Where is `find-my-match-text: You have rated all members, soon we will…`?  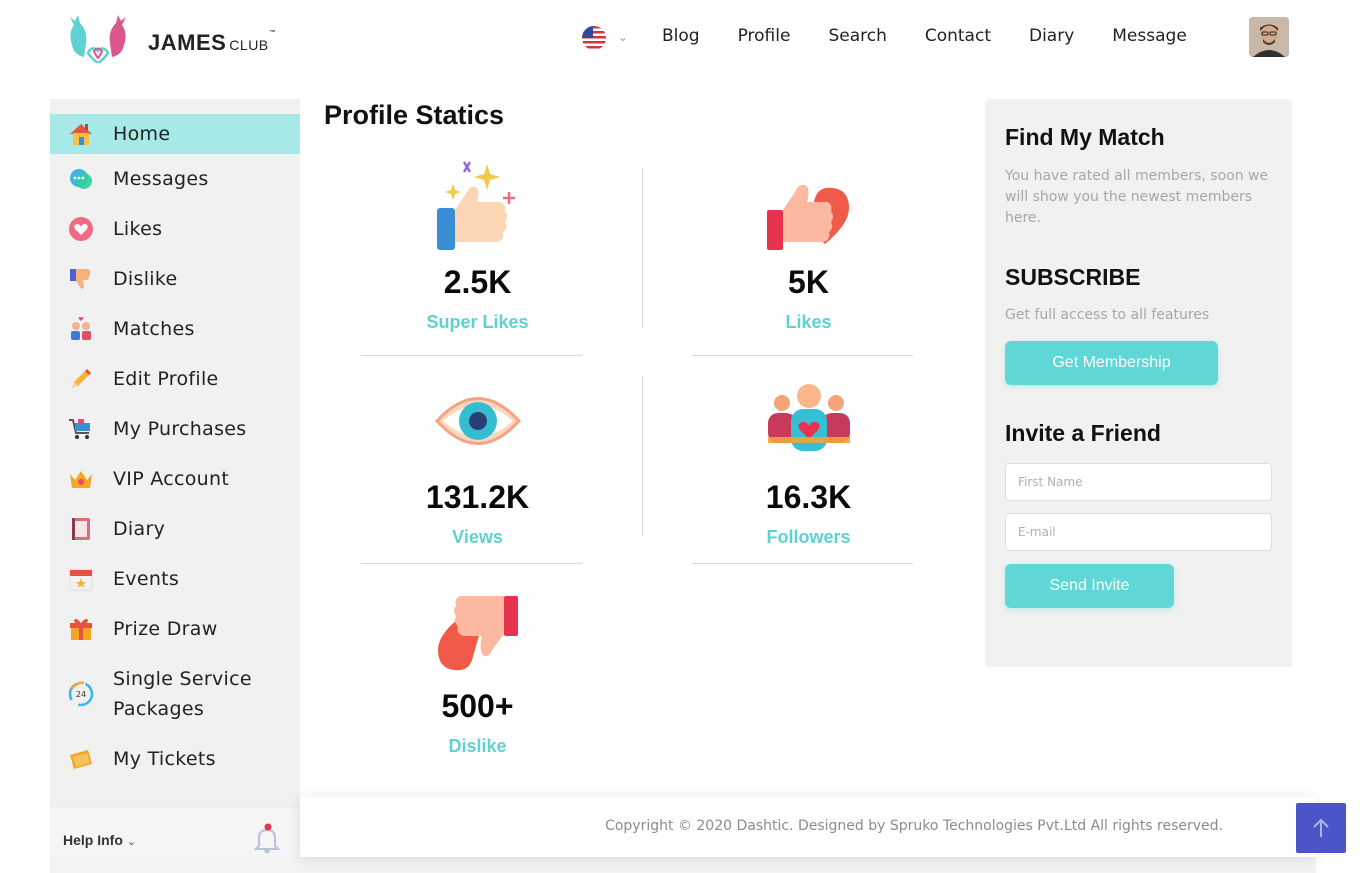 find-my-match-text: You have rated all members, soon we will… is located at coordinates (1137, 197).